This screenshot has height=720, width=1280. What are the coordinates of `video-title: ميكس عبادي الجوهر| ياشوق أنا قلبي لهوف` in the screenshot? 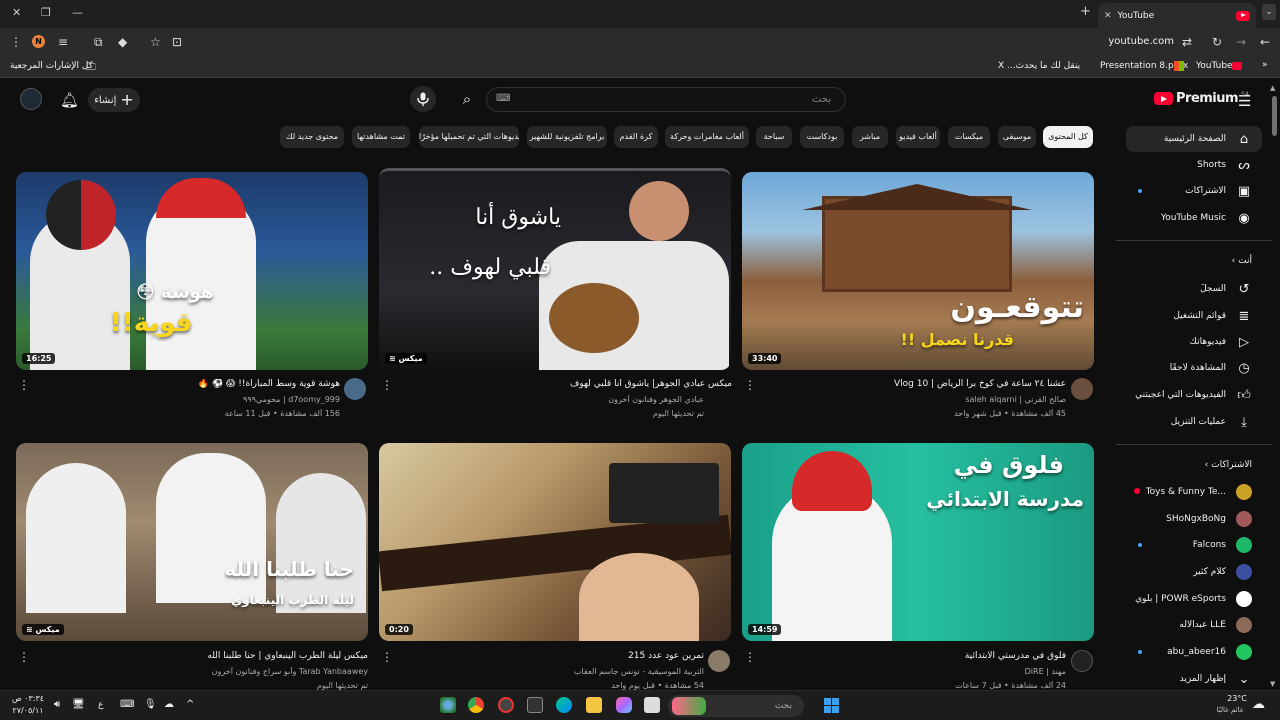 It's located at (565, 384).